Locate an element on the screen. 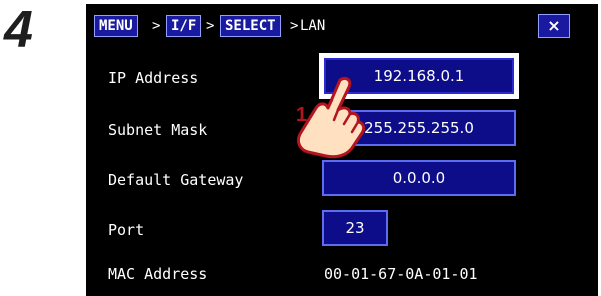 This screenshot has height=296, width=601. close-button: × is located at coordinates (554, 26).